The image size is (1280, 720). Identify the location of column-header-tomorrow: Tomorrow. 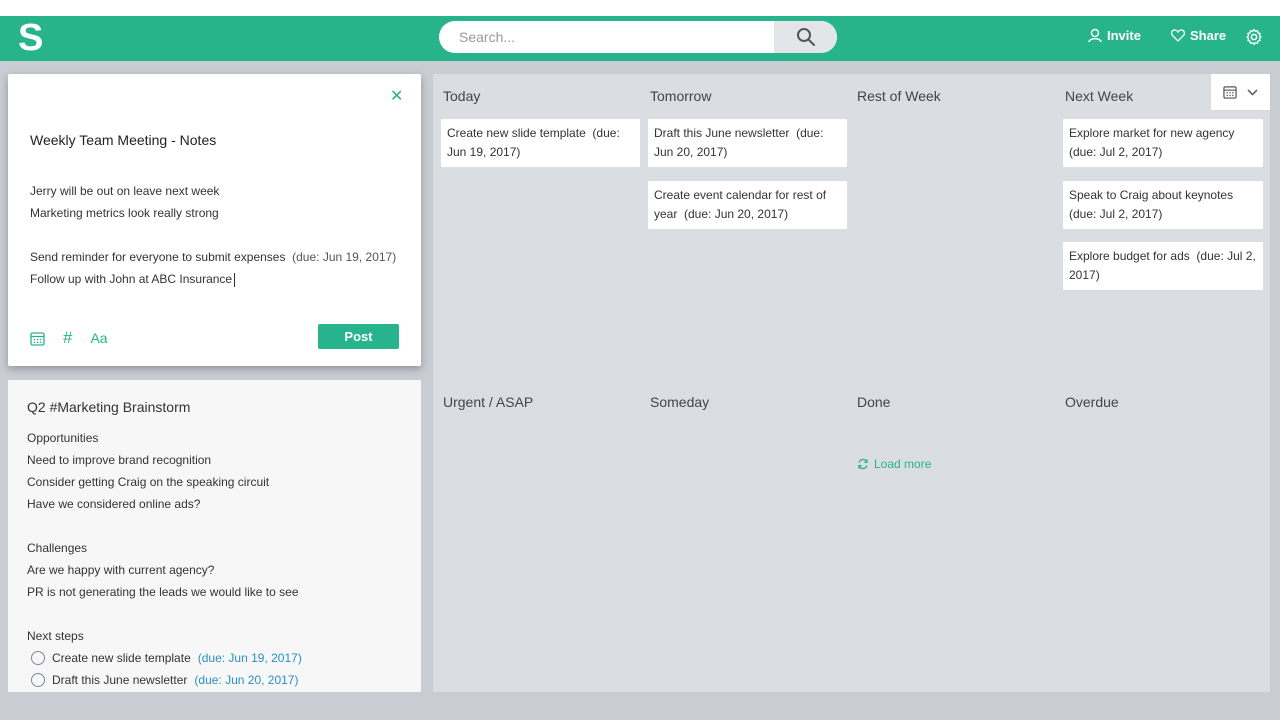
(681, 96).